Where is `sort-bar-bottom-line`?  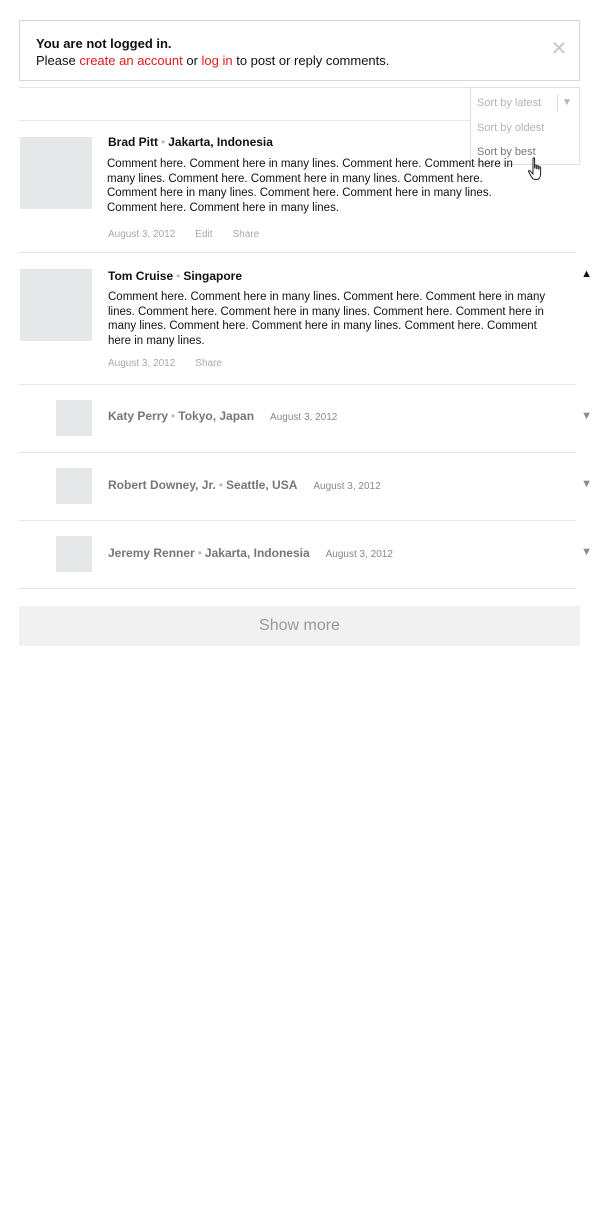
sort-bar-bottom-line is located at coordinates (245, 120).